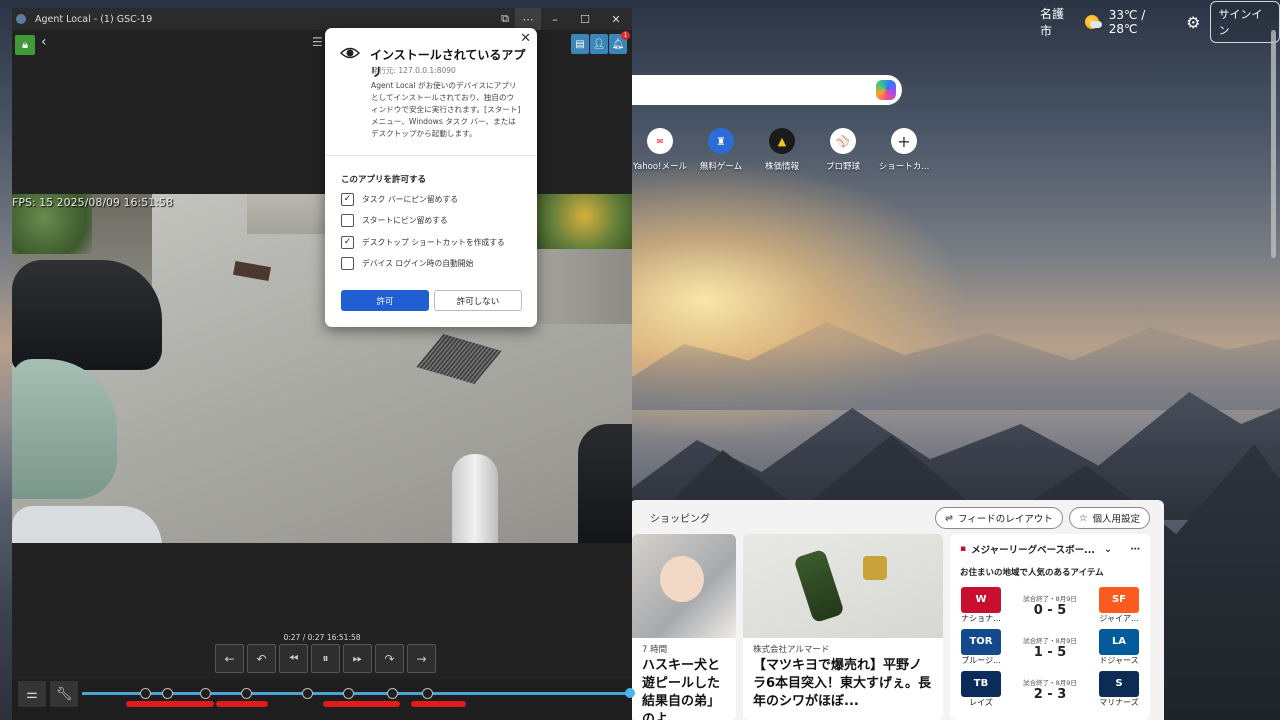 The height and width of the screenshot is (720, 1280). What do you see at coordinates (261, 658) in the screenshot?
I see `undo-icon: ↶` at bounding box center [261, 658].